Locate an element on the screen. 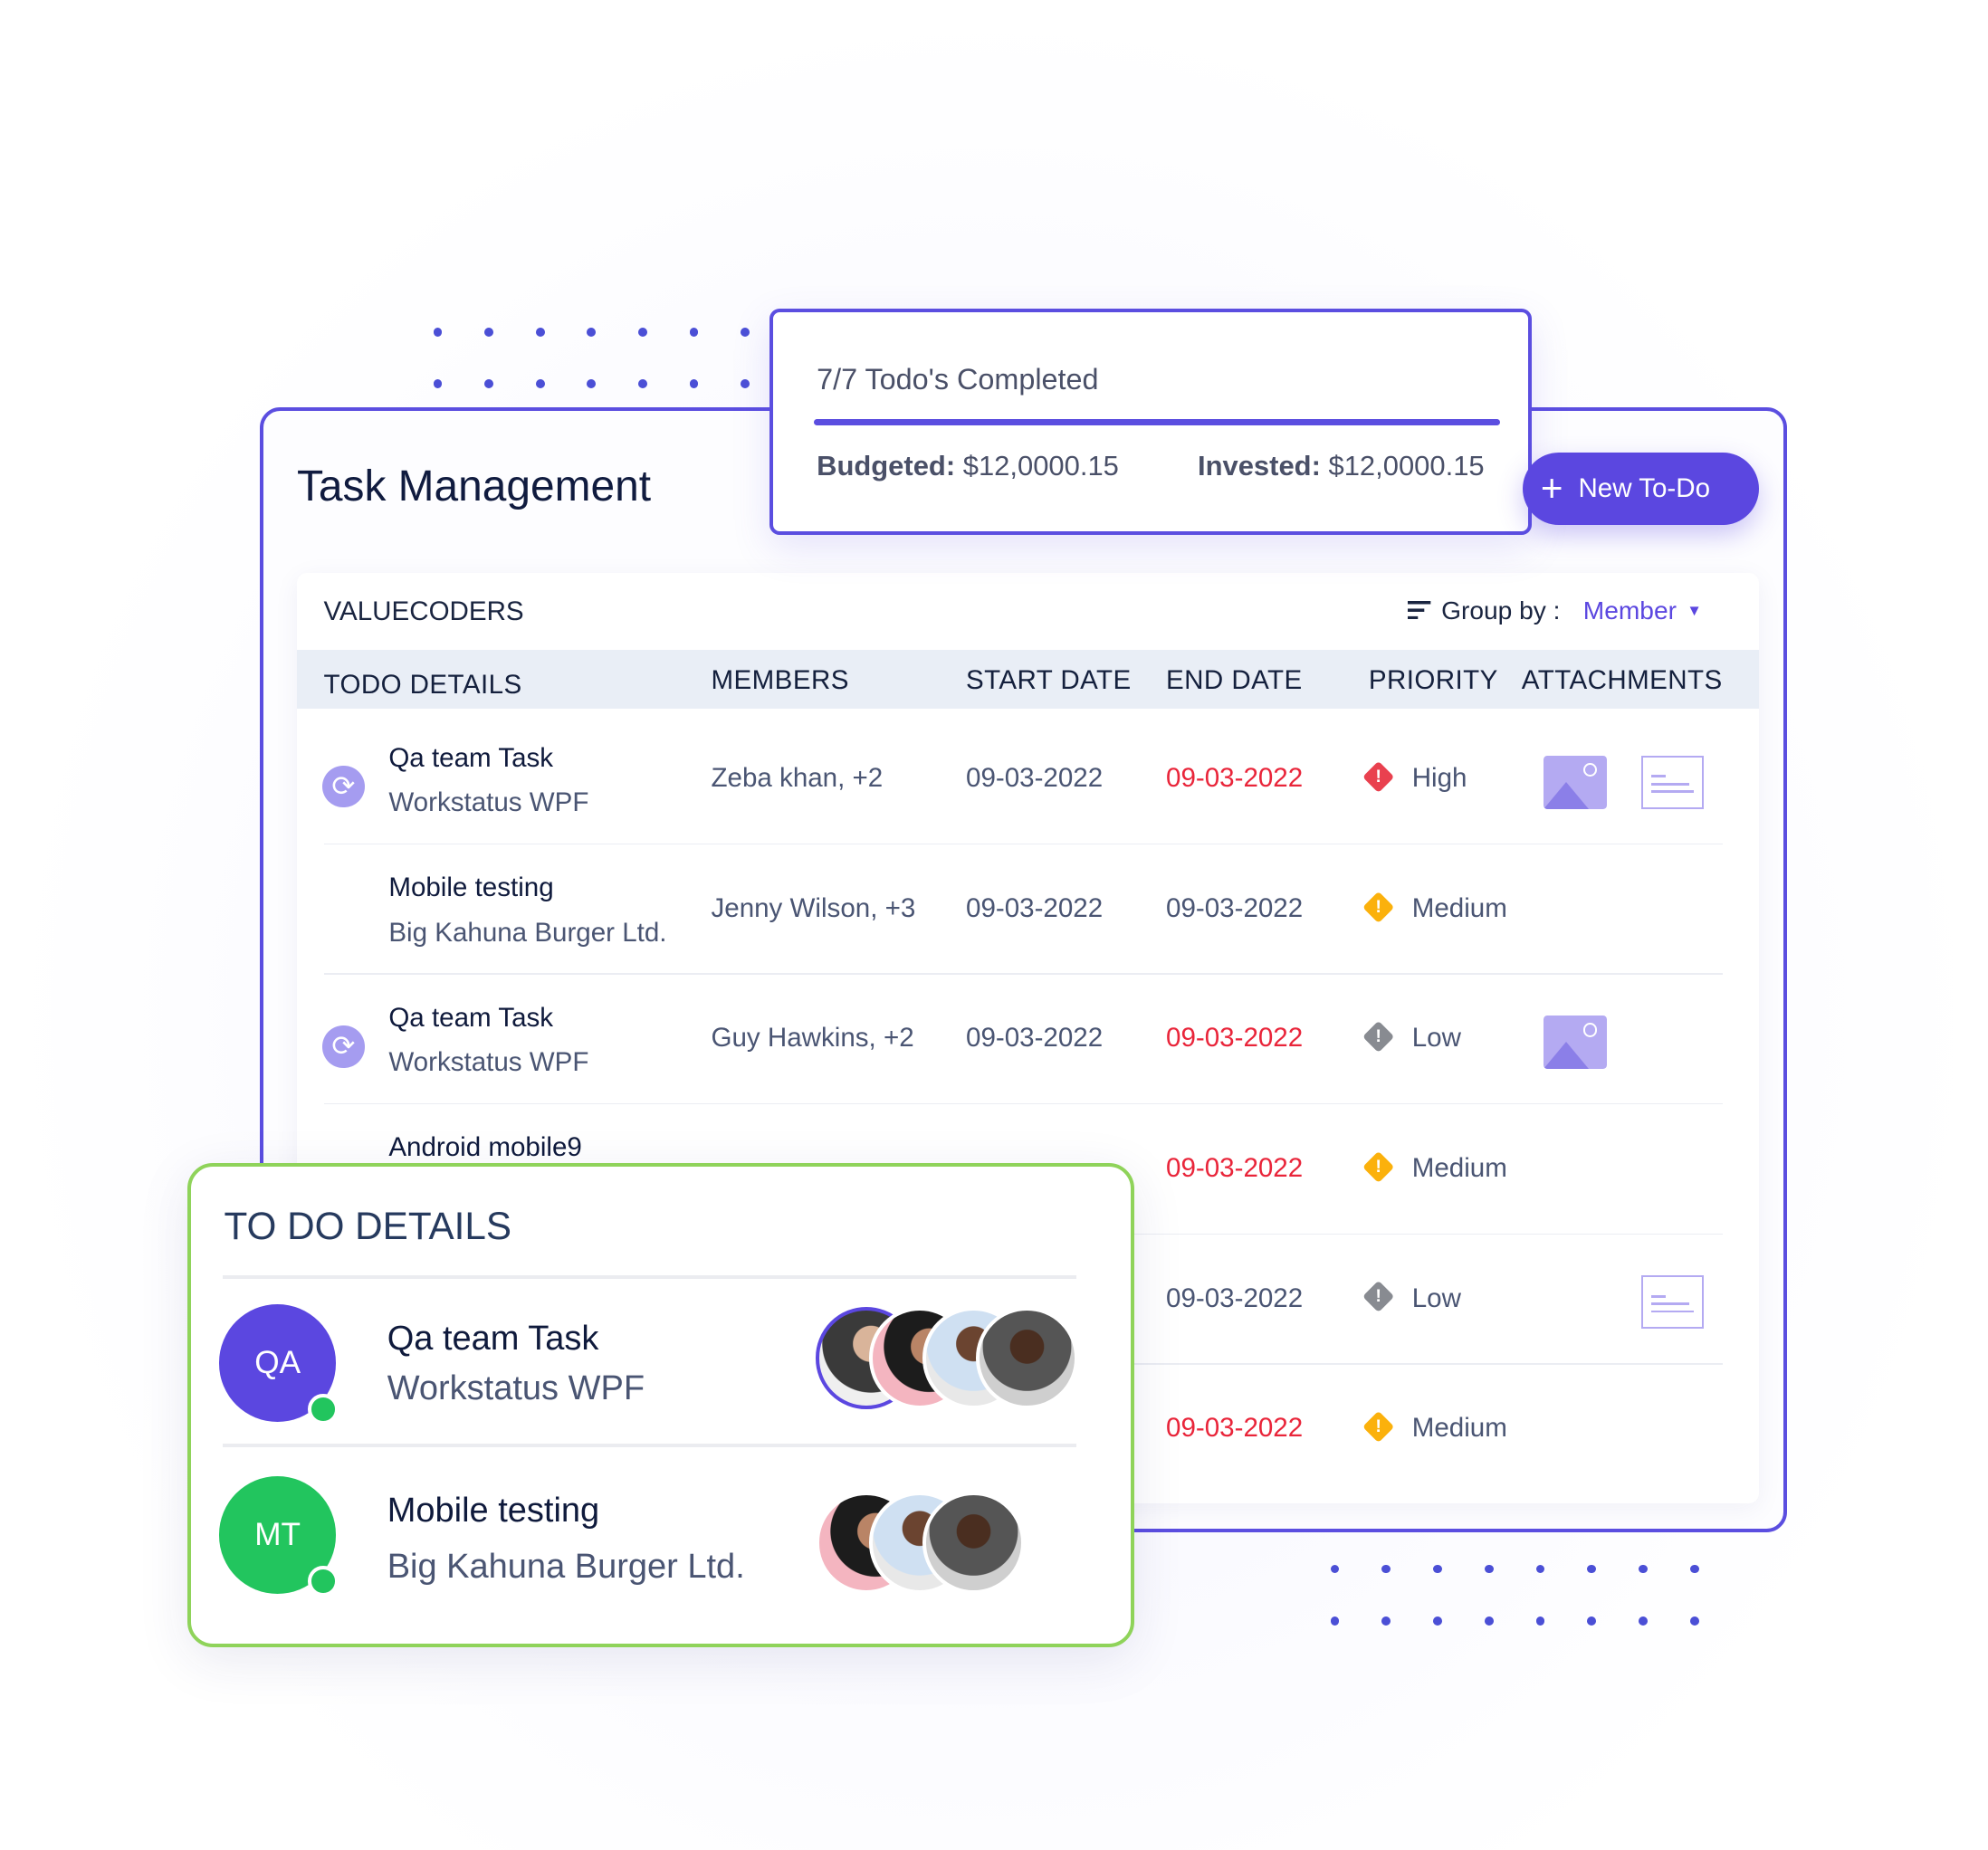 The width and height of the screenshot is (1988, 1850). online-status-dot is located at coordinates (323, 1409).